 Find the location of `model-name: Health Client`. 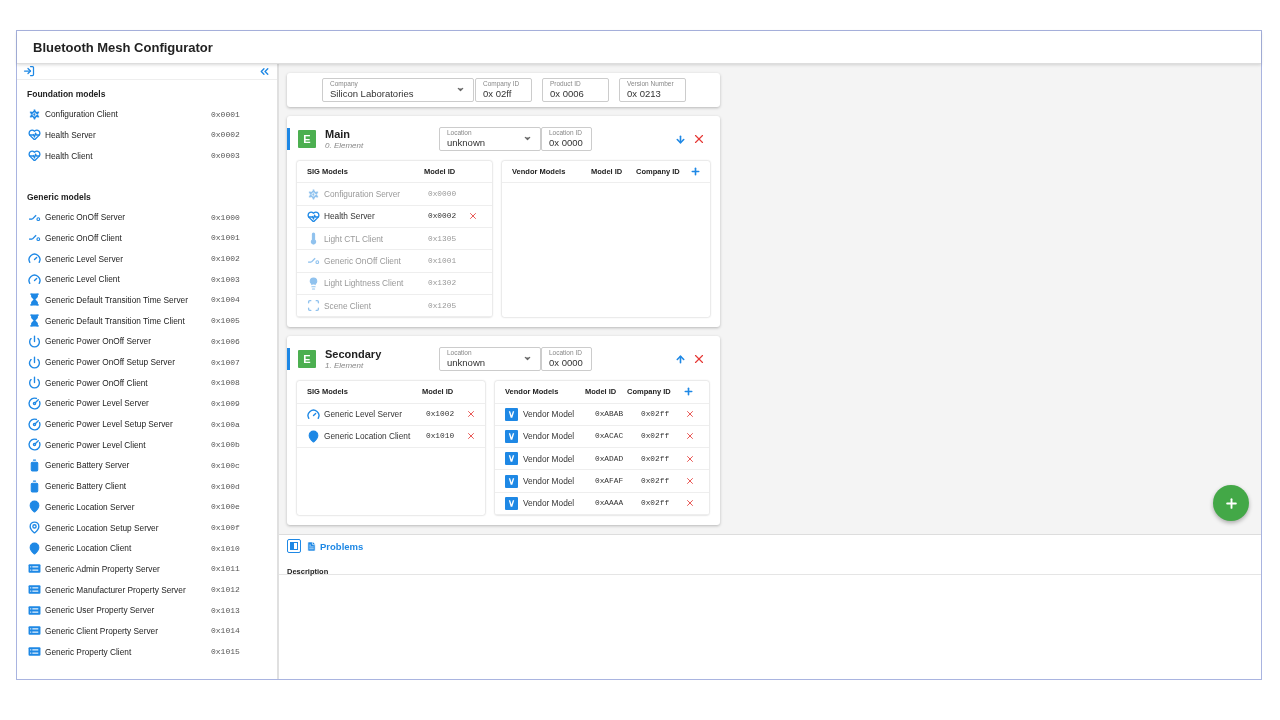

model-name: Health Client is located at coordinates (128, 155).